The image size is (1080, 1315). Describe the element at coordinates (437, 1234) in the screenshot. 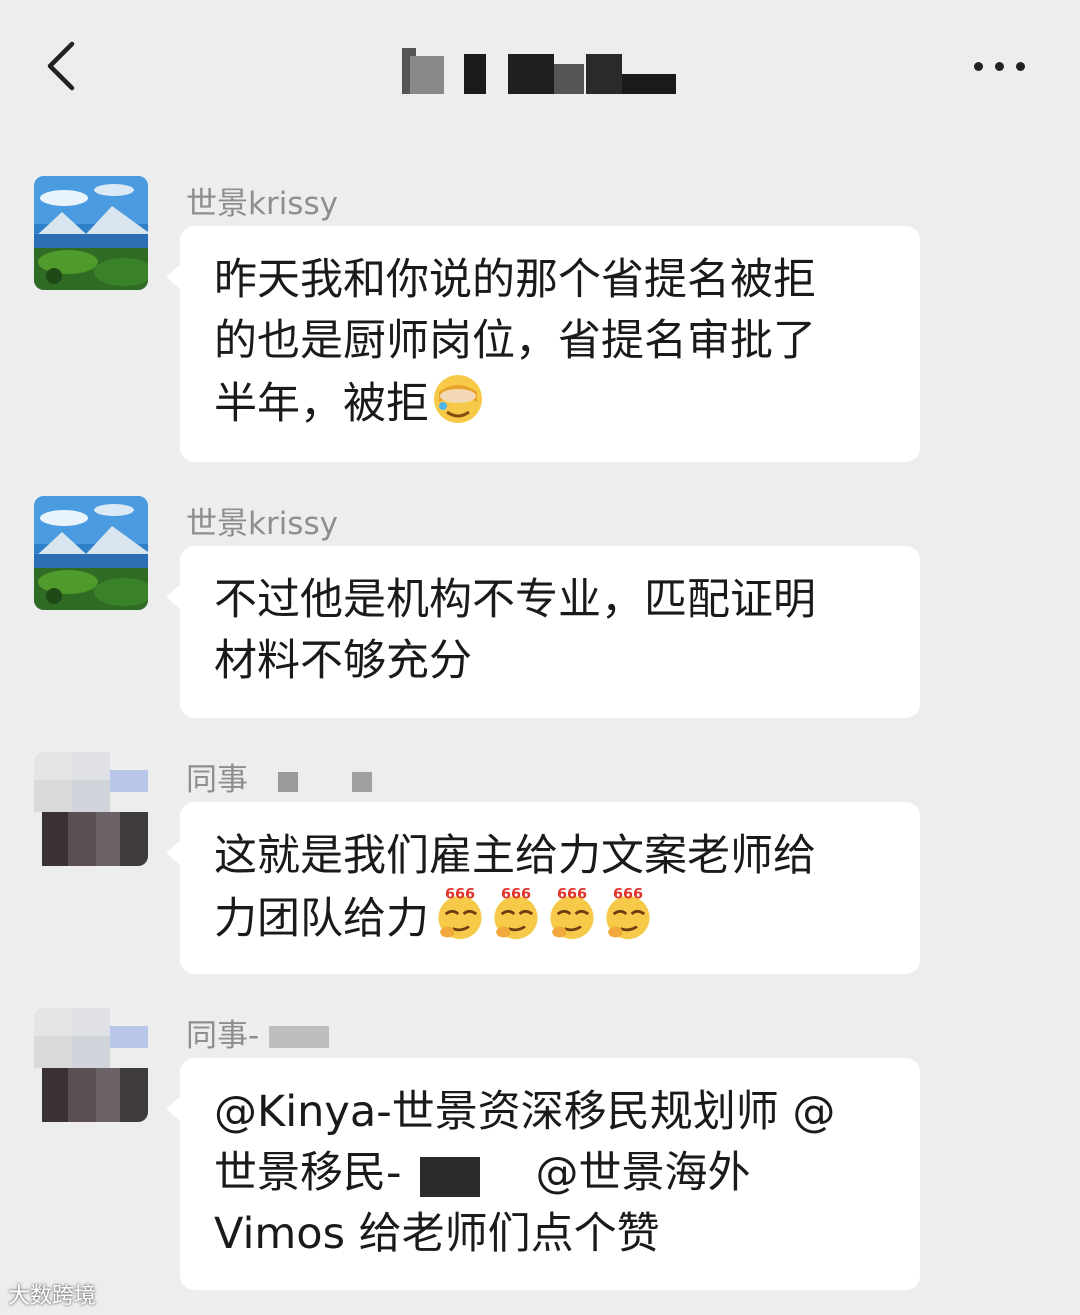

I see `message-text-line: Vimos 给老师们点个赞` at that location.